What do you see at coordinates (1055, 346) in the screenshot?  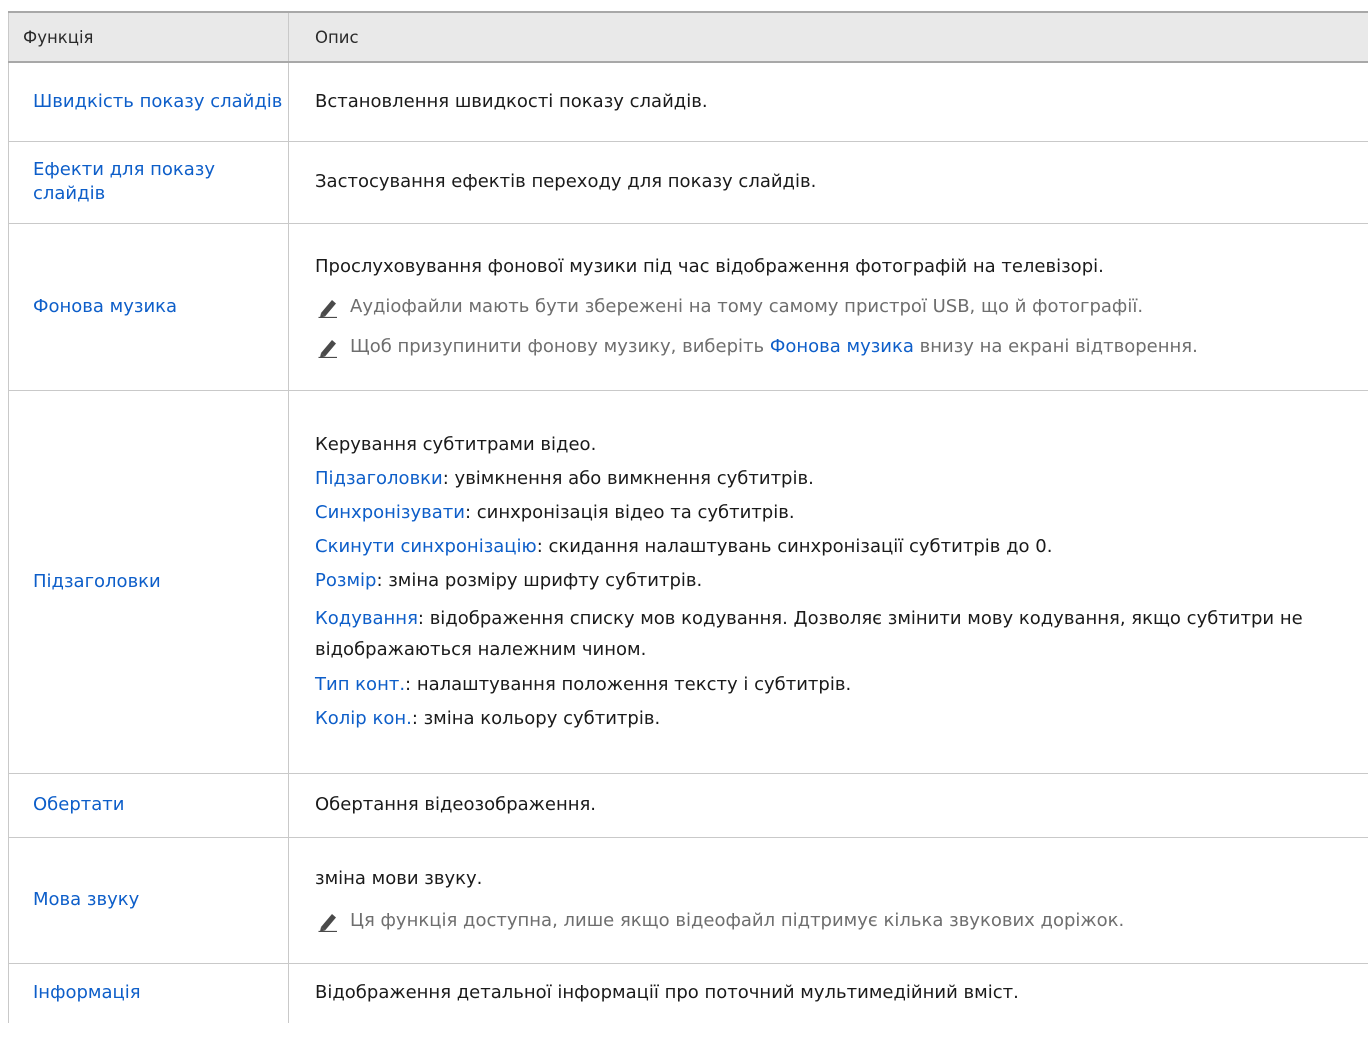 I see `note-text-part: внизу на екрані відтворення.` at bounding box center [1055, 346].